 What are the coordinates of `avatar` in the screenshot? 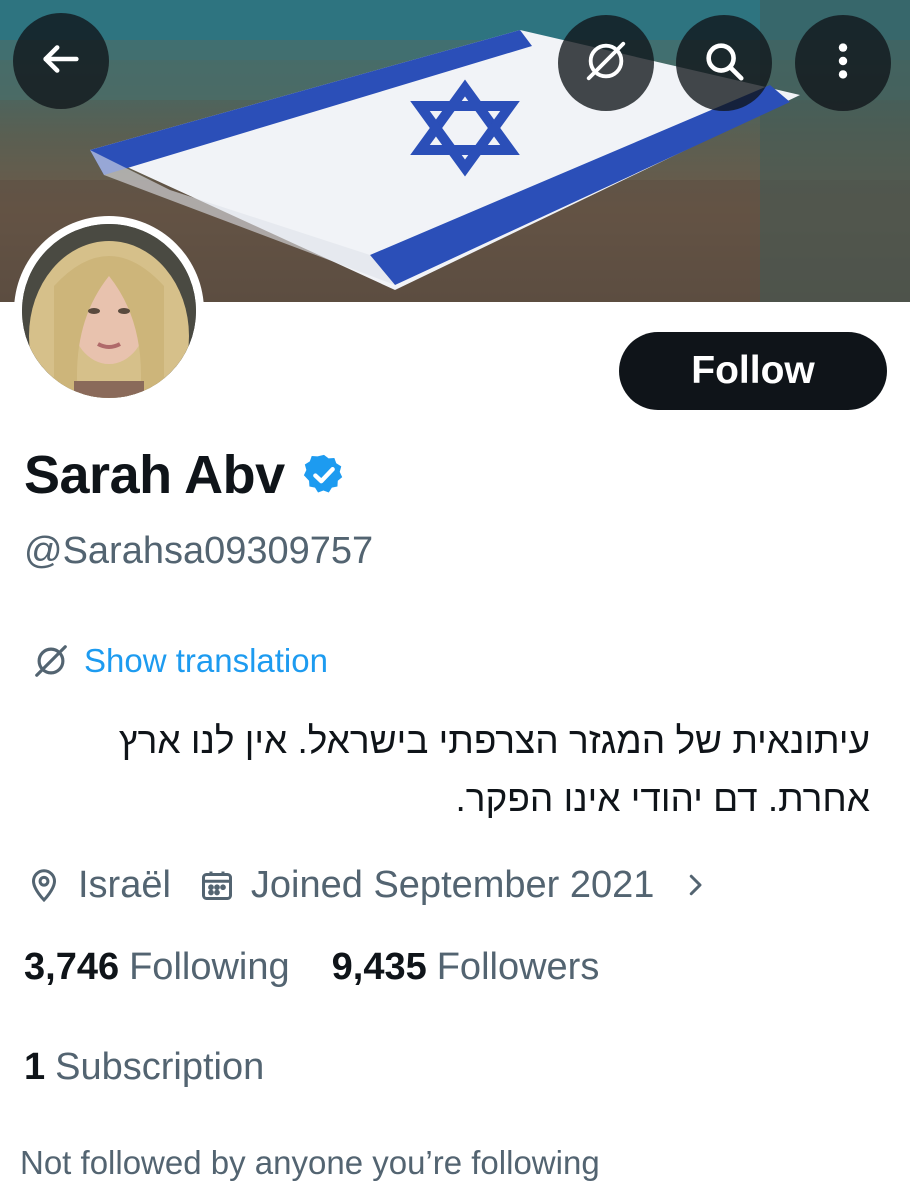 It's located at (109, 311).